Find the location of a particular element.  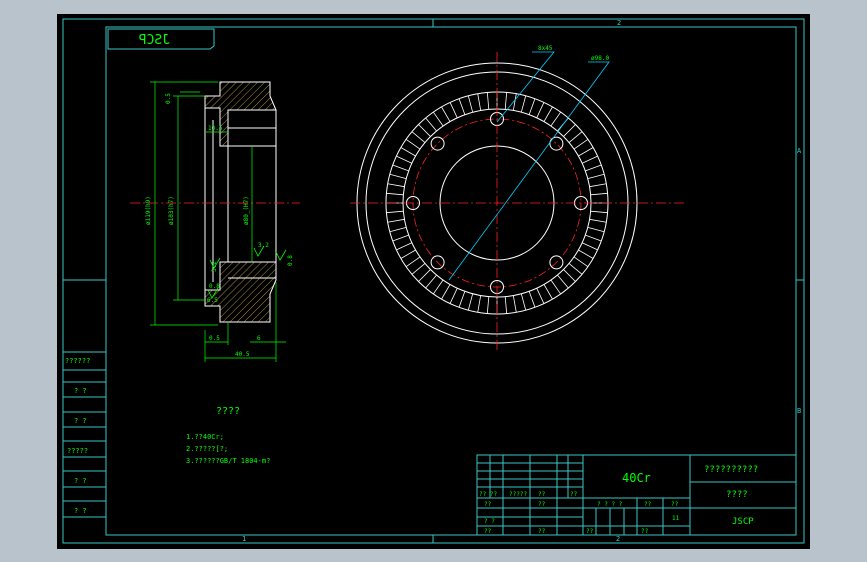

dim-roughness-2: 0.8 is located at coordinates (290, 260).